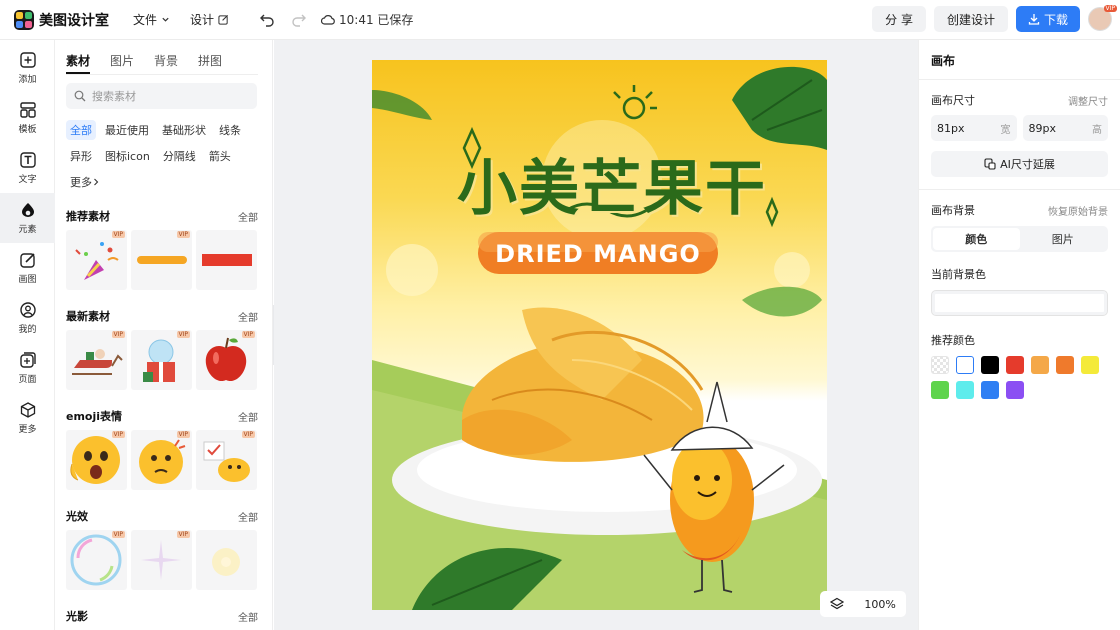 The height and width of the screenshot is (630, 1120). I want to click on checklist-chick-image, so click(226, 461).